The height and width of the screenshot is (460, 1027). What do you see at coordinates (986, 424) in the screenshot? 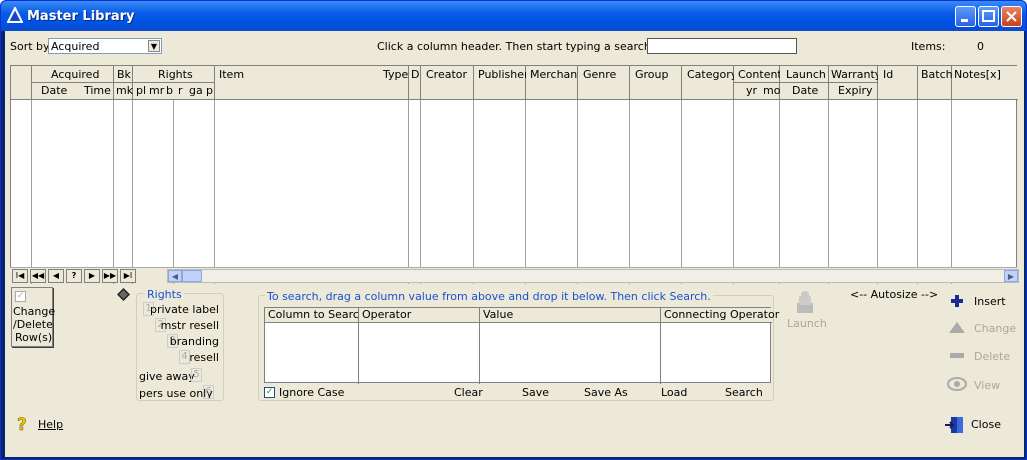
I see `close-button: Close` at bounding box center [986, 424].